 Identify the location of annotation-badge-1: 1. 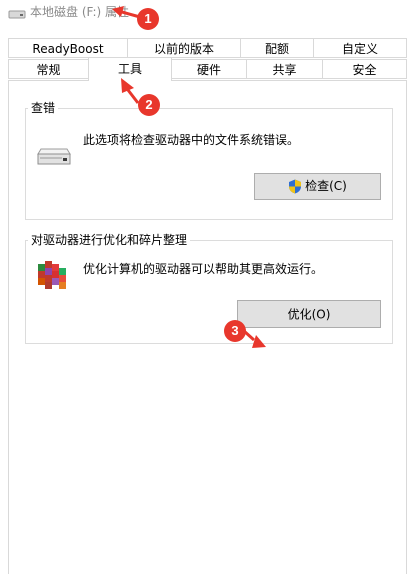
(148, 19).